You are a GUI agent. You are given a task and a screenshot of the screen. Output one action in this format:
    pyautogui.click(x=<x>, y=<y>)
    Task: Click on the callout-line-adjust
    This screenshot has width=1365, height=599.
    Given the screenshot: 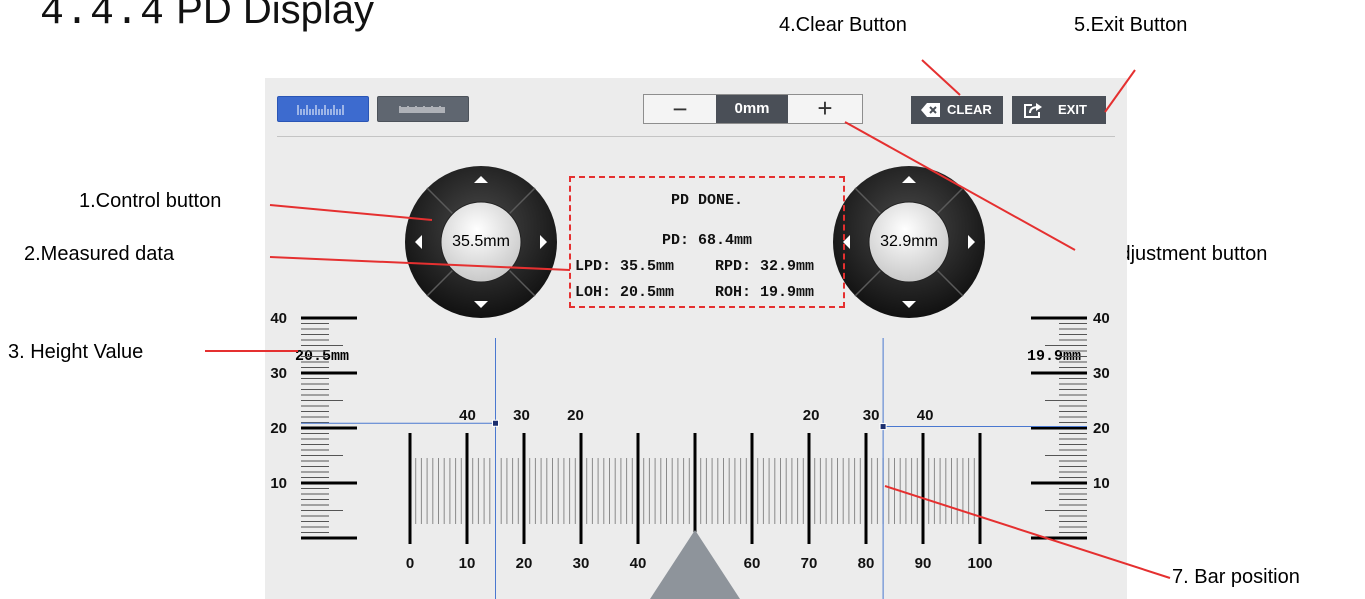 What is the action you would take?
    pyautogui.click(x=960, y=186)
    